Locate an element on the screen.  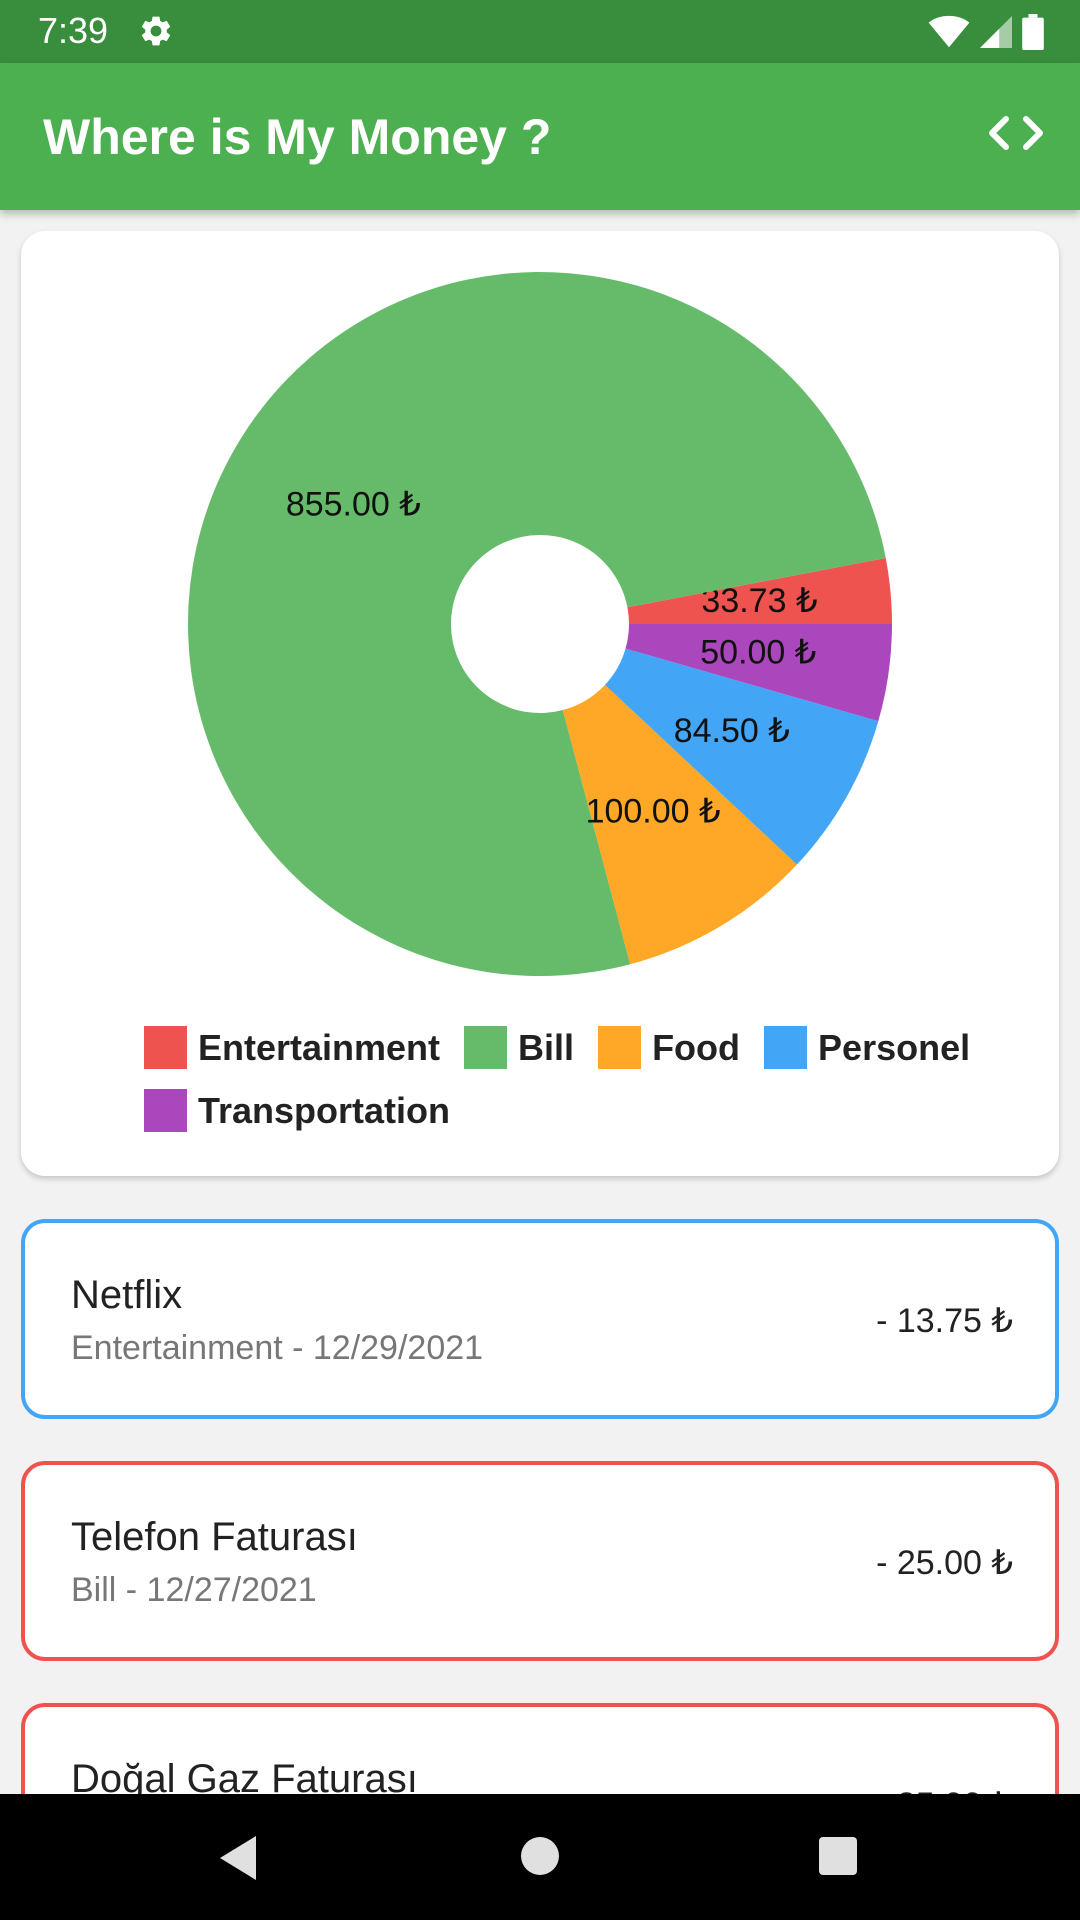
legend-item-transportation: Transportation is located at coordinates (297, 1110).